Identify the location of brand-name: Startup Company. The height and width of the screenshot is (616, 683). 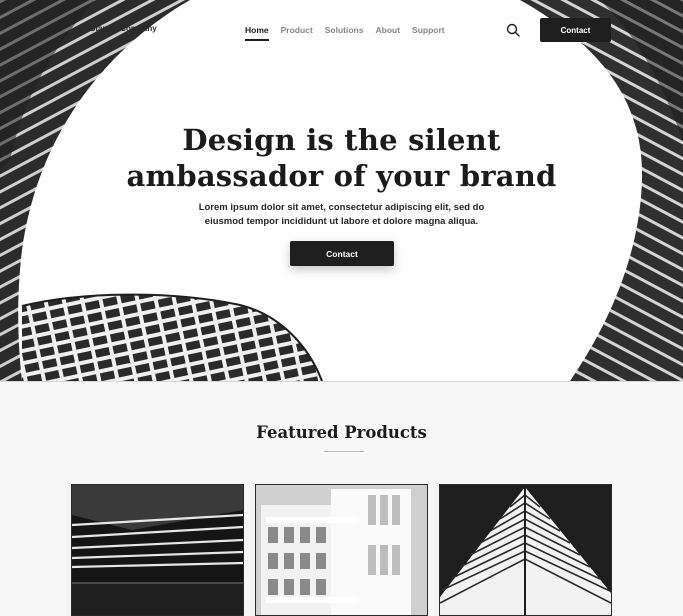
(123, 28).